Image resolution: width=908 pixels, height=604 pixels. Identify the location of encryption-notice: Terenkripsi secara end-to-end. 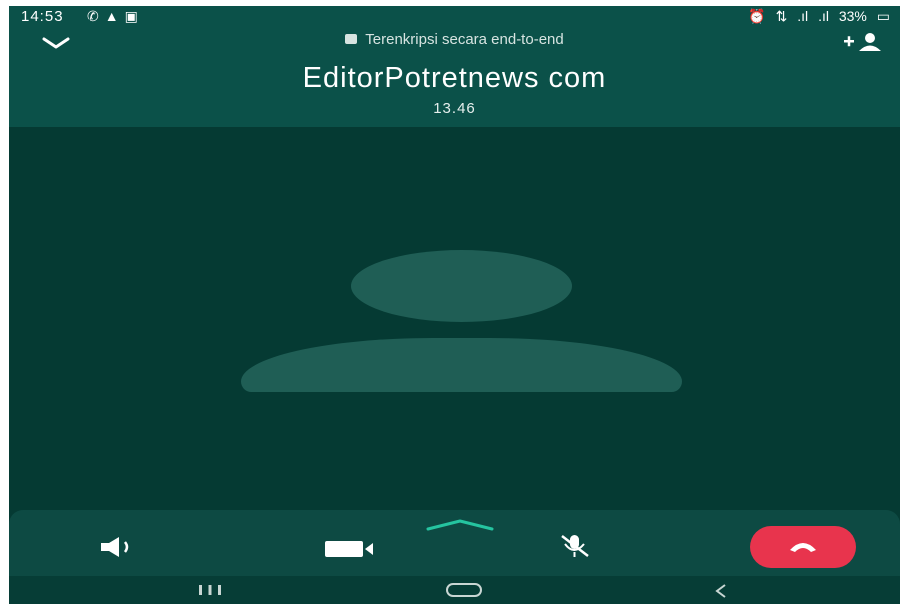
(454, 39).